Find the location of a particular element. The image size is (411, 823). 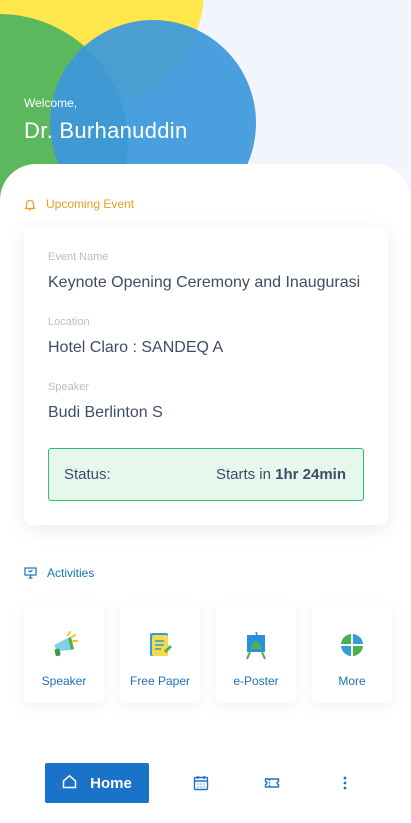

activity-e-poster: e-Poster is located at coordinates (256, 655).